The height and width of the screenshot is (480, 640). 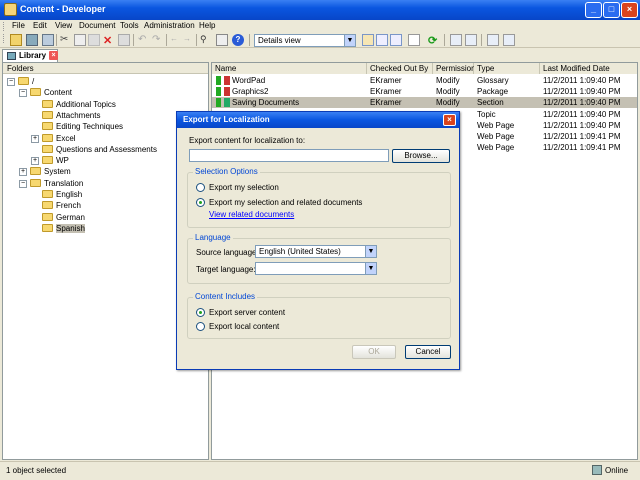 I want to click on folder-item: German, so click(x=63, y=218).